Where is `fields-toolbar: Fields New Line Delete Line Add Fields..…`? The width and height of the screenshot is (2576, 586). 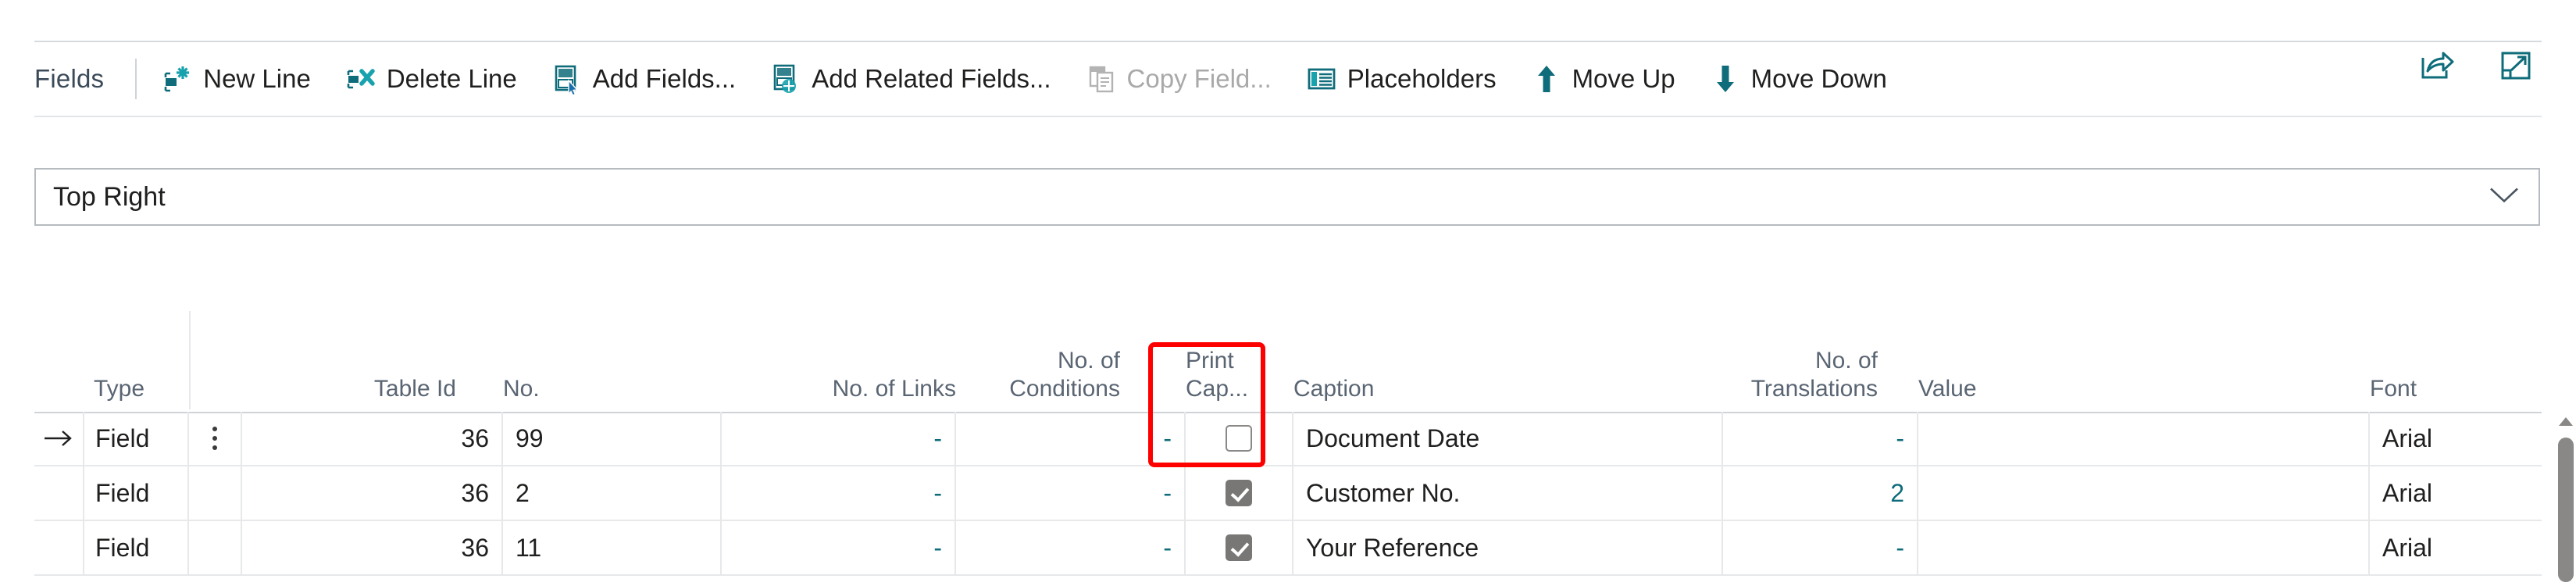
fields-toolbar: Fields New Line Delete Line Add Fields..… is located at coordinates (1288, 79).